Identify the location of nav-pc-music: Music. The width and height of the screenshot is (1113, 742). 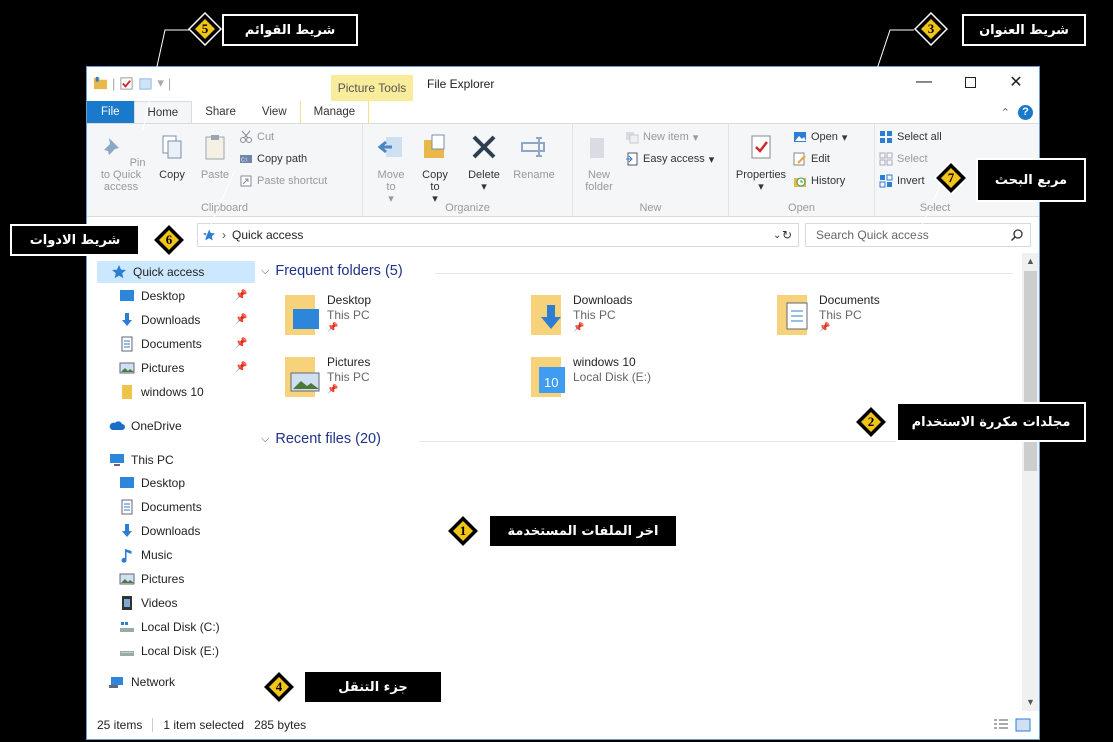
(145, 555).